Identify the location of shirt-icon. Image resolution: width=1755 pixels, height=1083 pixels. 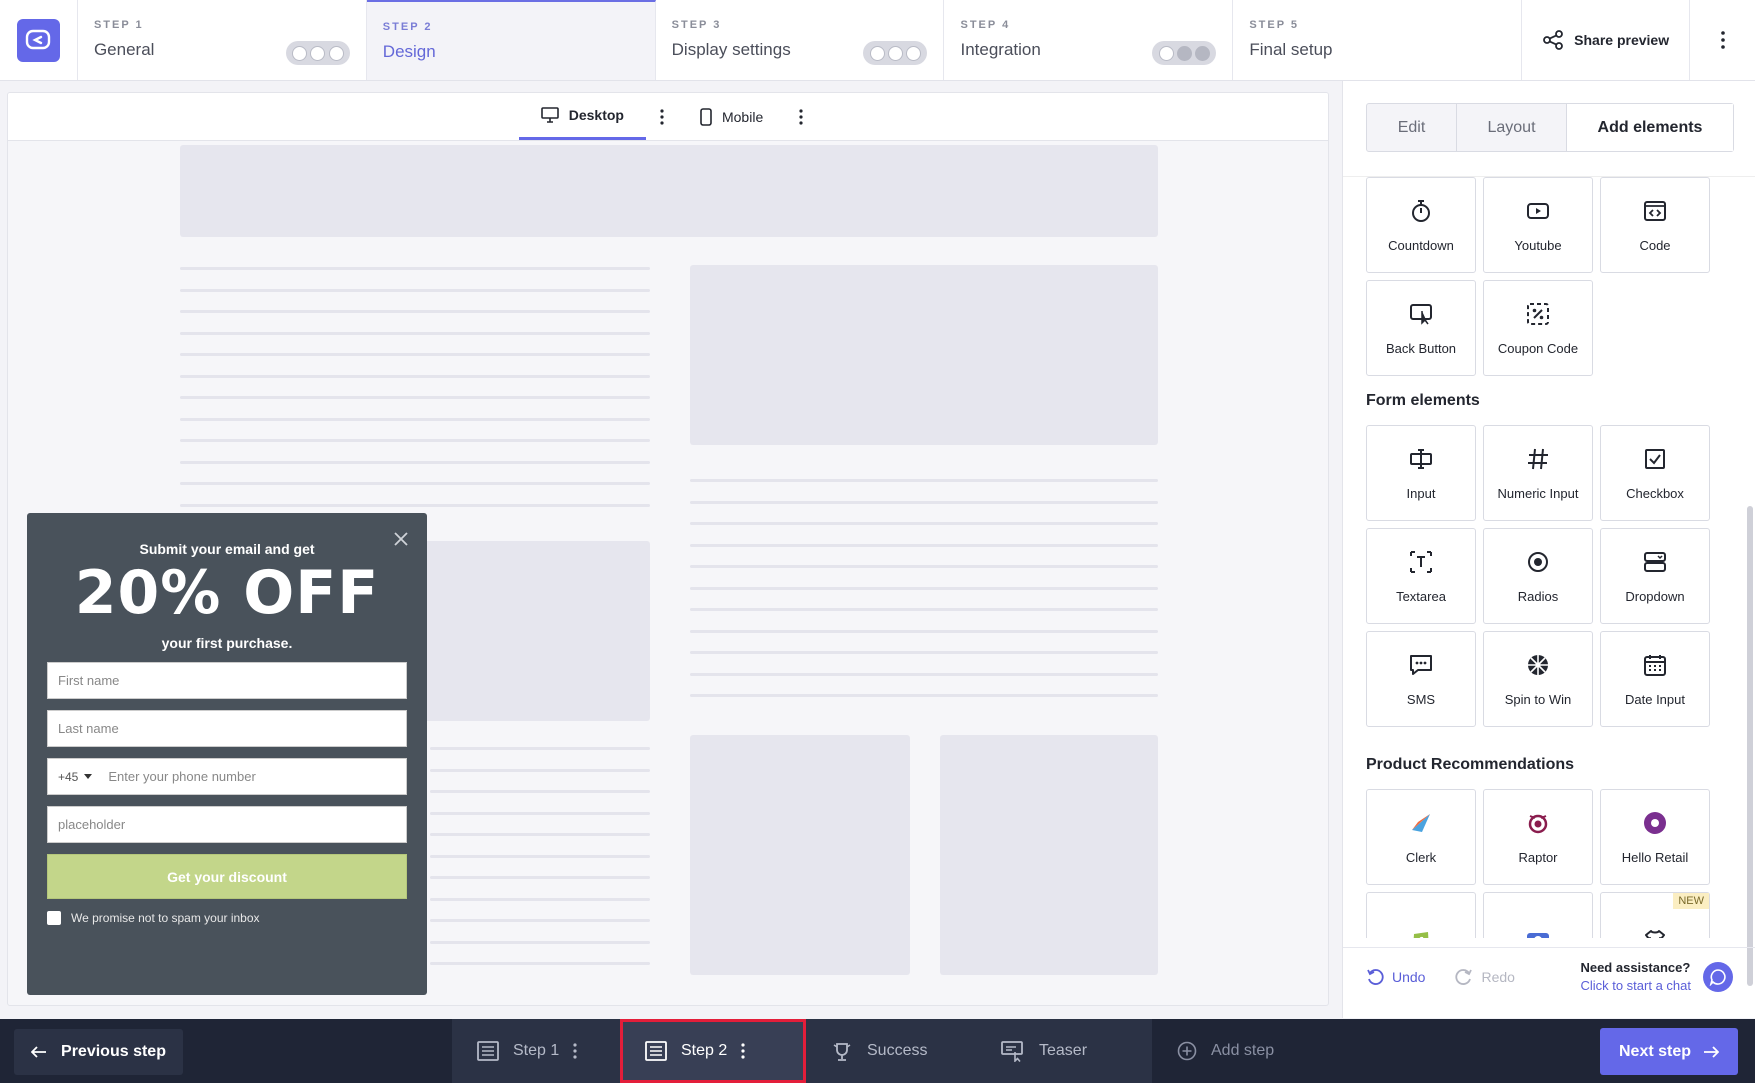
(1655, 934).